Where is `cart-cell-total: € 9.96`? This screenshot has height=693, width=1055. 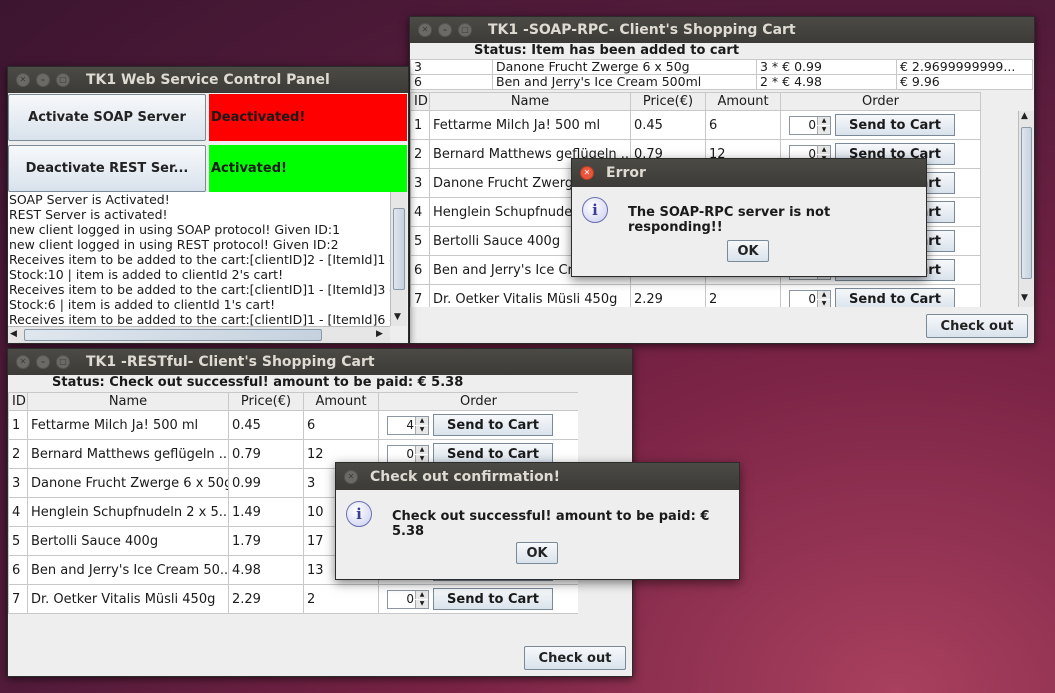 cart-cell-total: € 9.96 is located at coordinates (964, 82).